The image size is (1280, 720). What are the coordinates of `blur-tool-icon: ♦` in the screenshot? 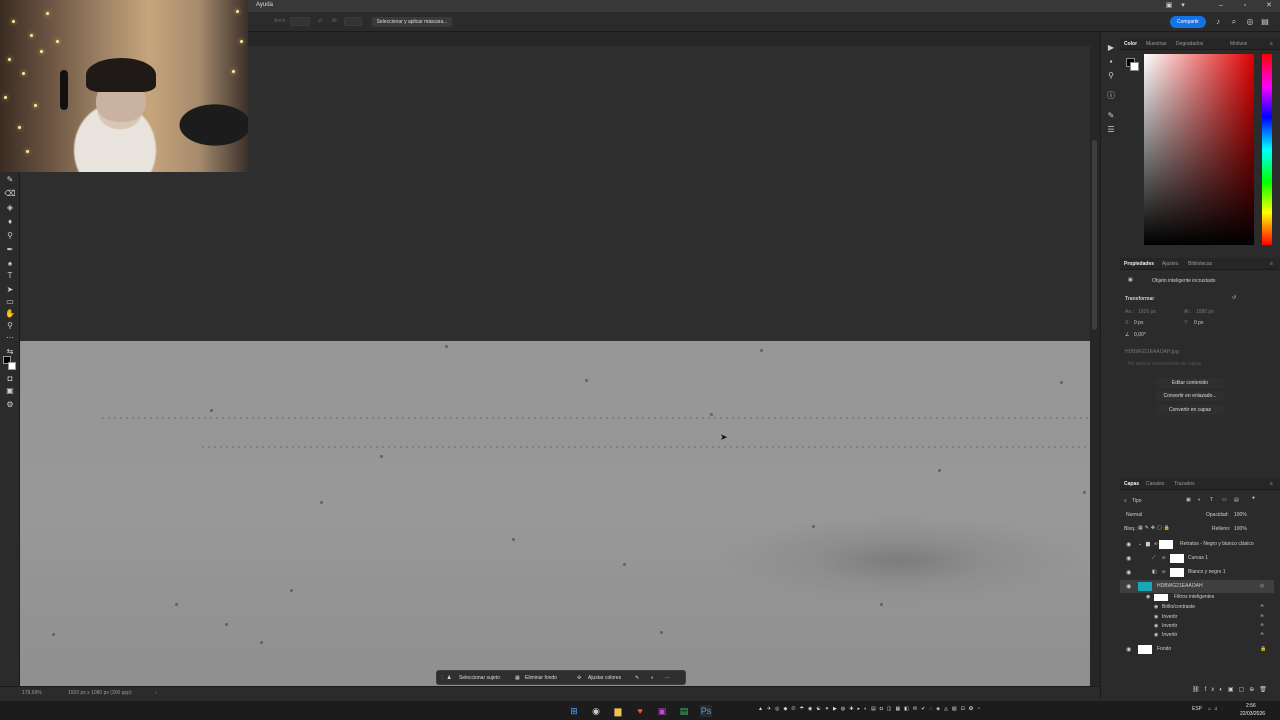 It's located at (10, 222).